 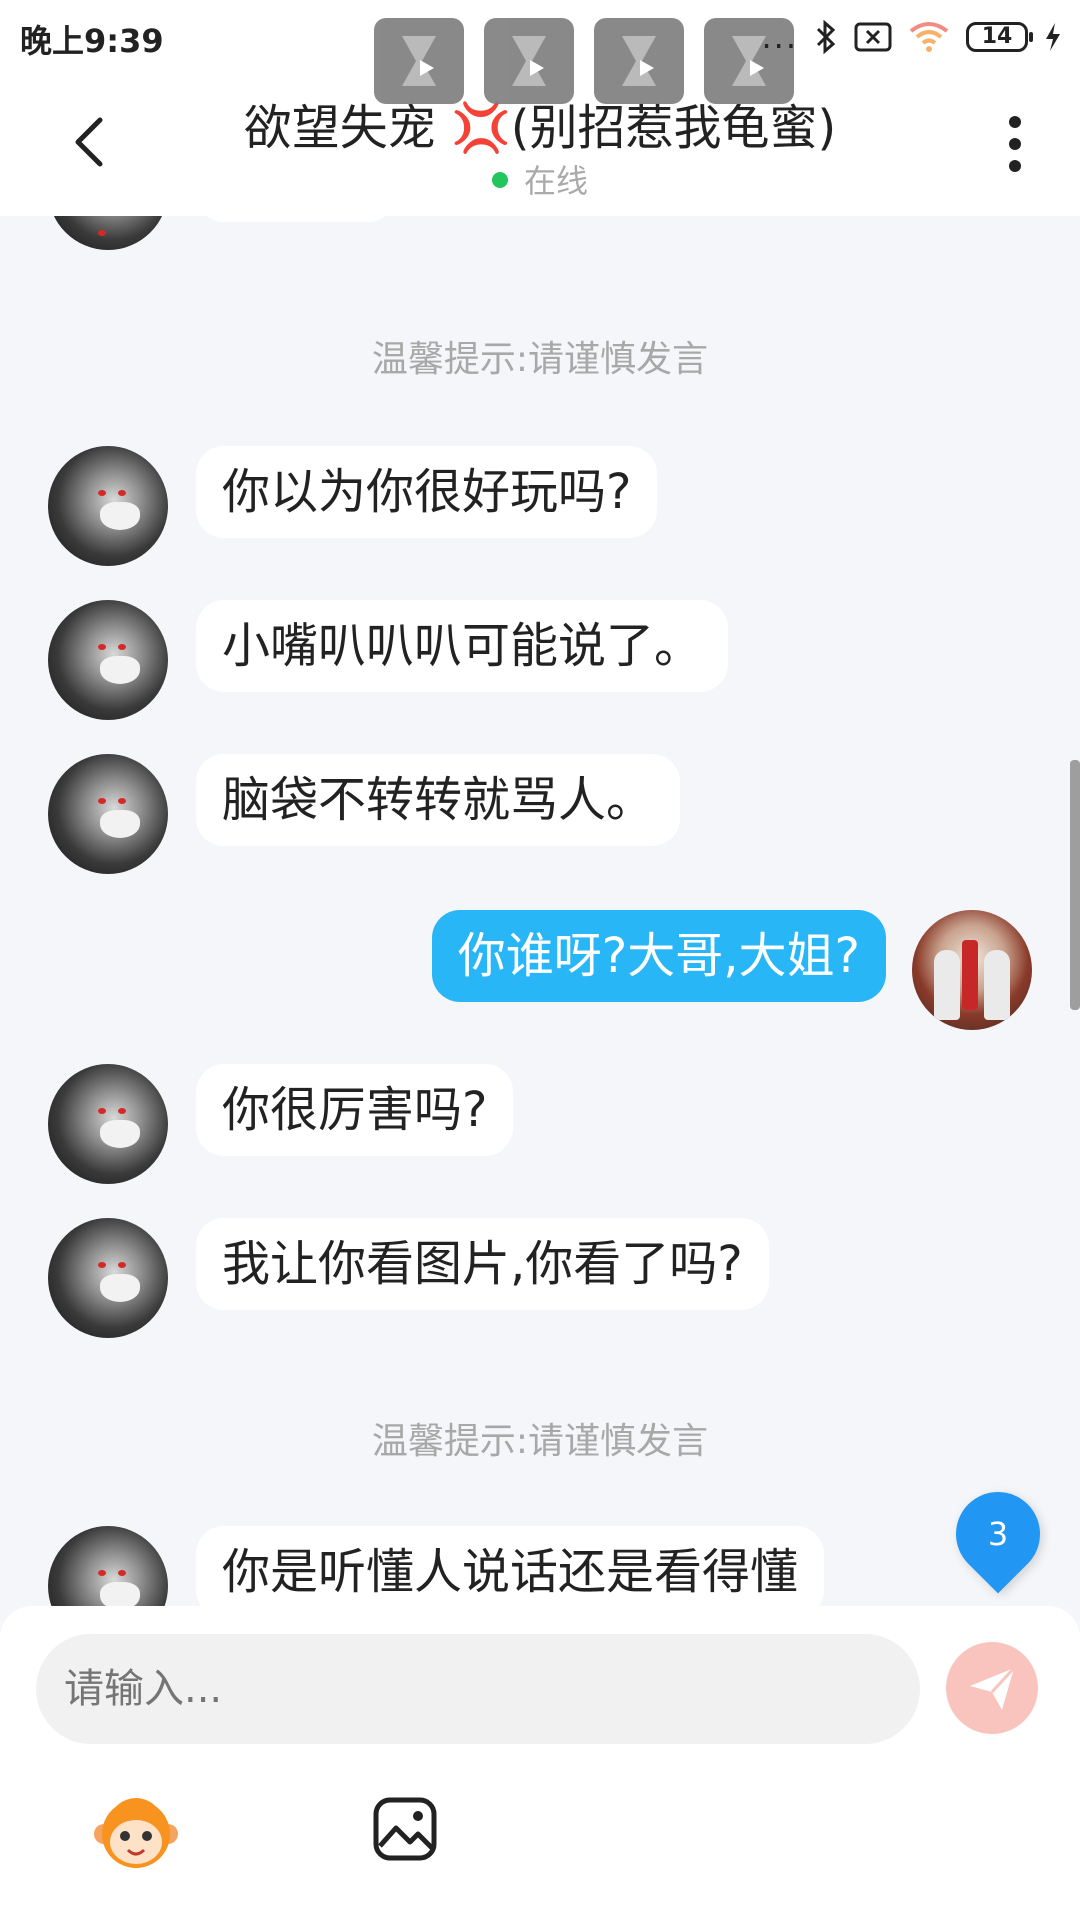 What do you see at coordinates (929, 37) in the screenshot?
I see `wifi-icon` at bounding box center [929, 37].